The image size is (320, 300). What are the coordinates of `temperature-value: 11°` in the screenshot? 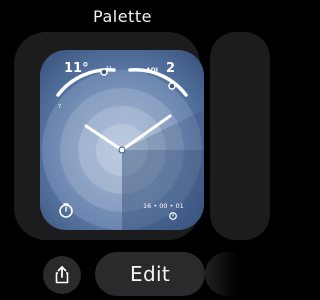 It's located at (76, 68).